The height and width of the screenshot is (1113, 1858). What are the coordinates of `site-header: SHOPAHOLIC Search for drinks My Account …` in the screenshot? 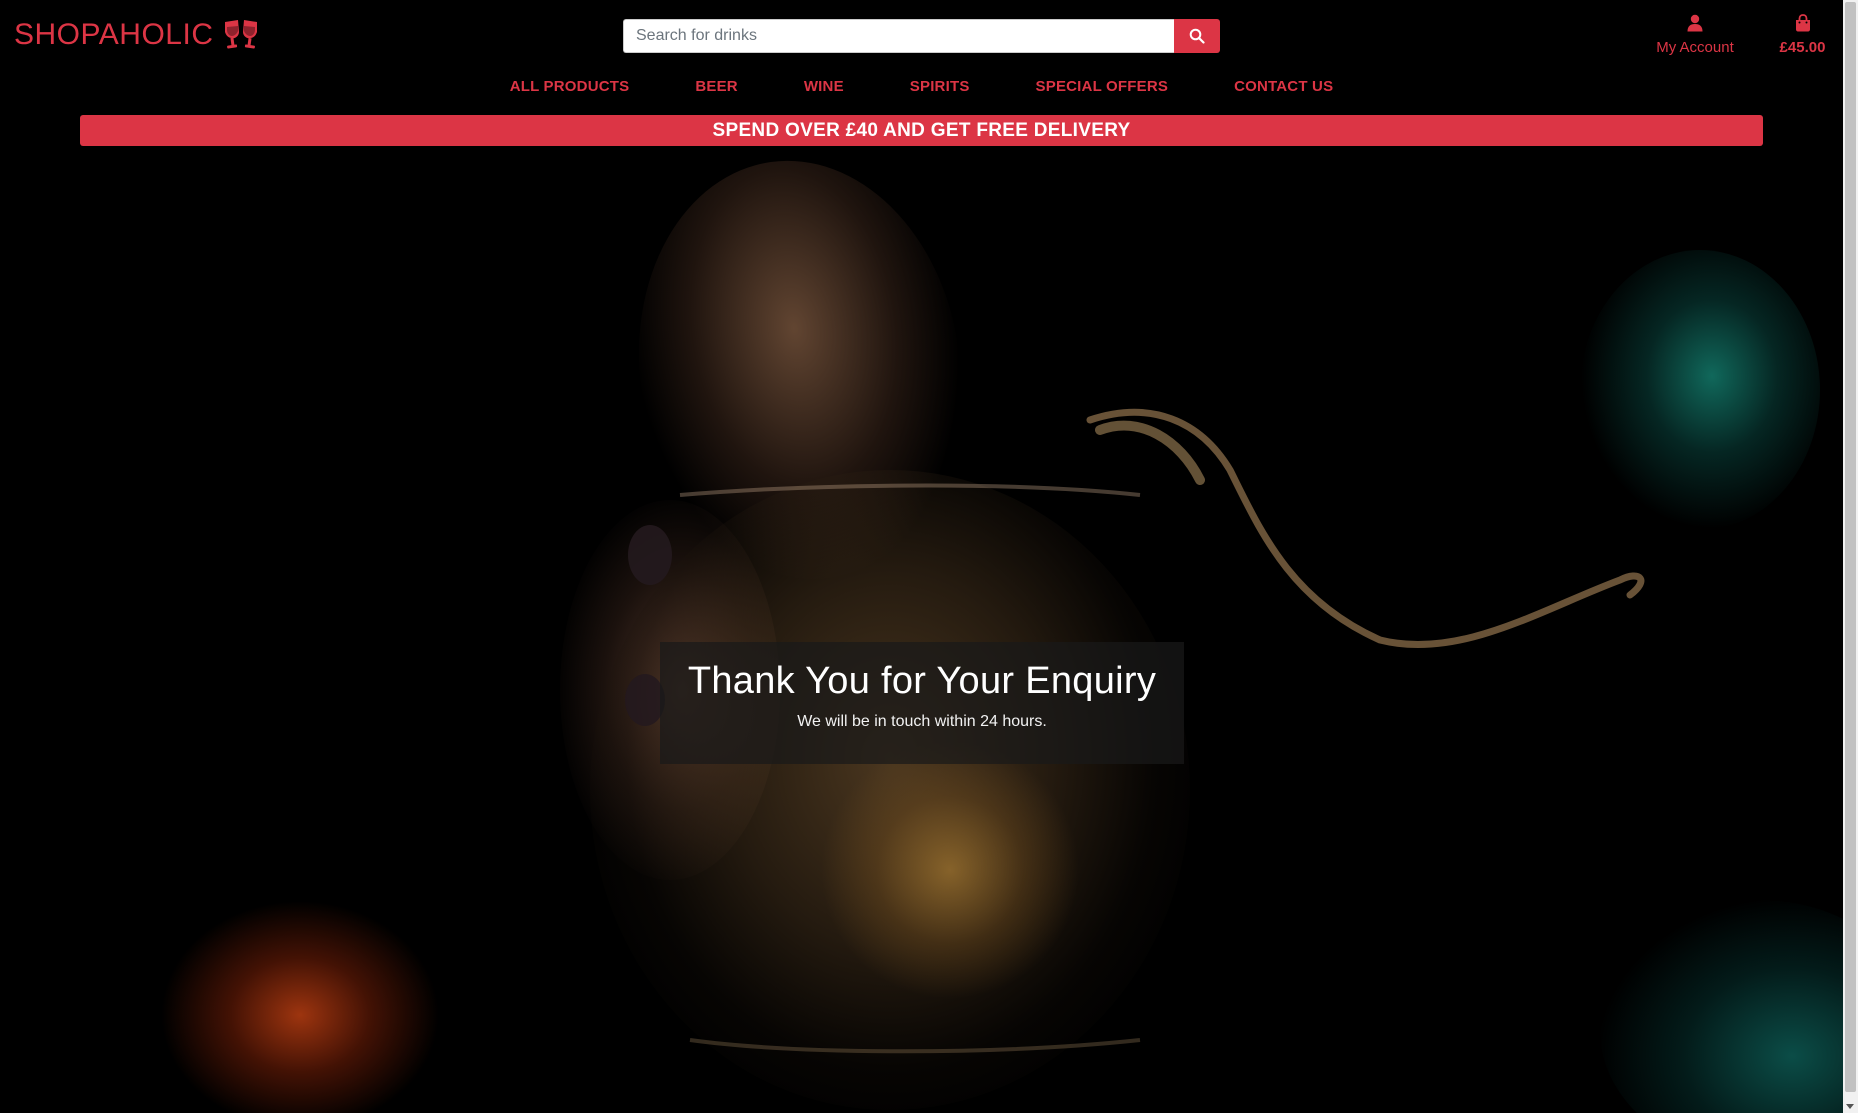 It's located at (921, 75).